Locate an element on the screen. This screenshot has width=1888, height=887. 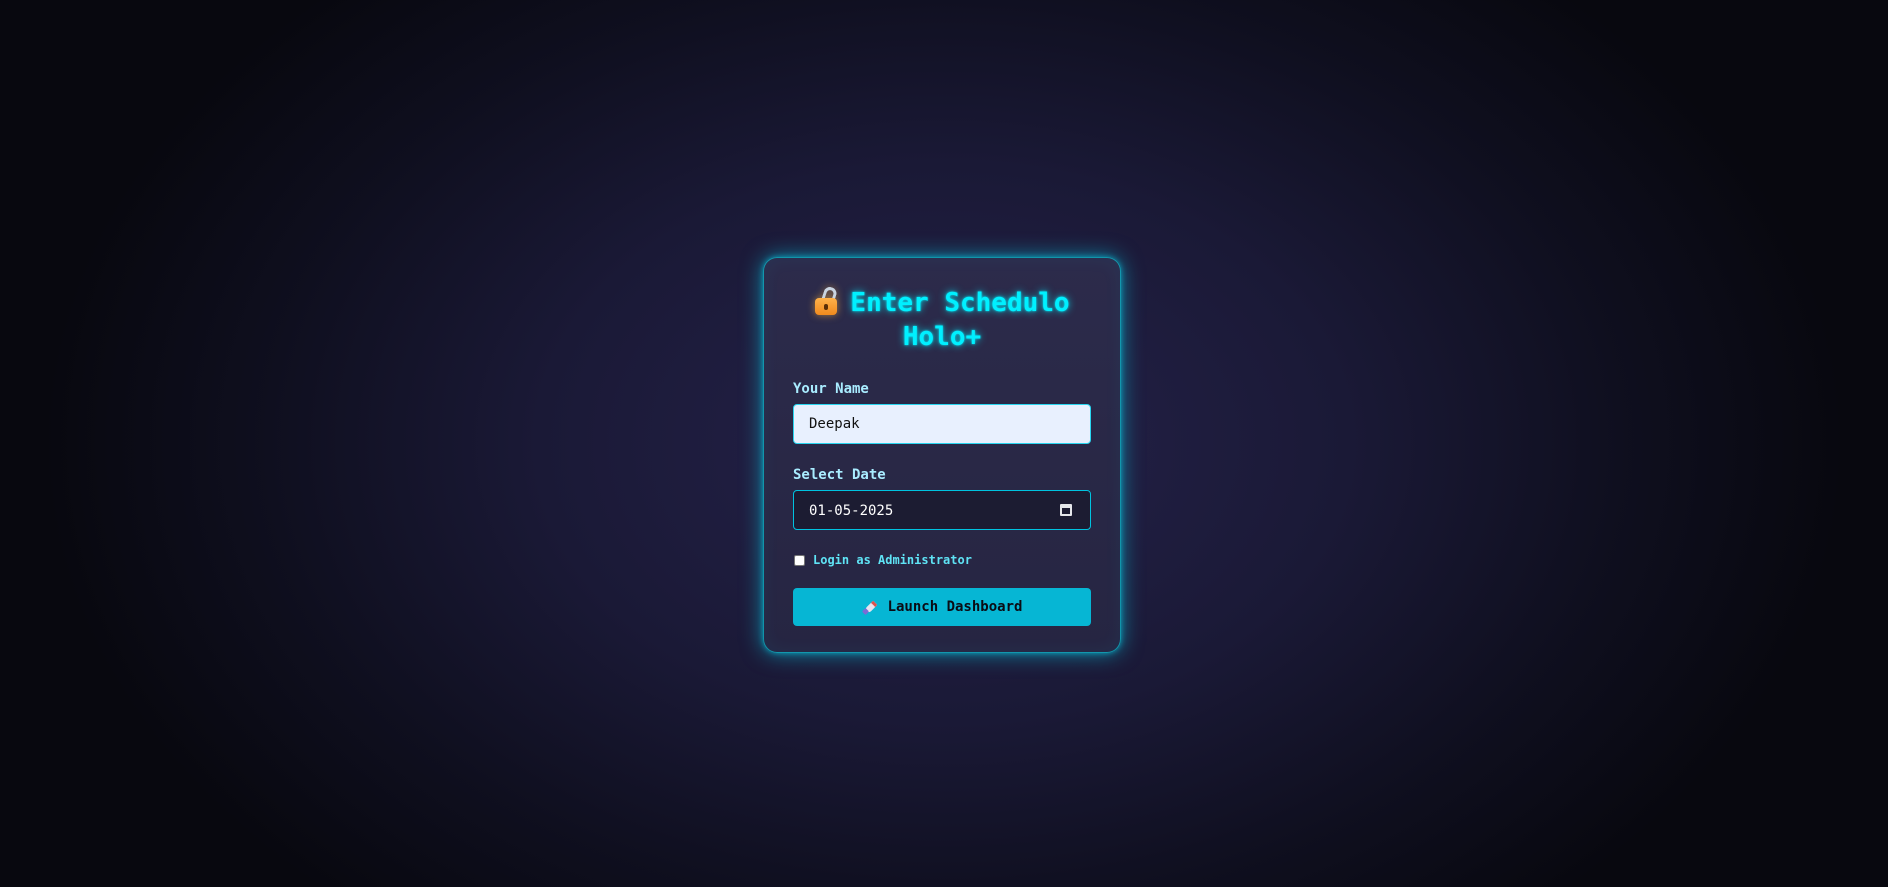
card-title-text: Enter Schedulo Holo+ is located at coordinates (960, 320).